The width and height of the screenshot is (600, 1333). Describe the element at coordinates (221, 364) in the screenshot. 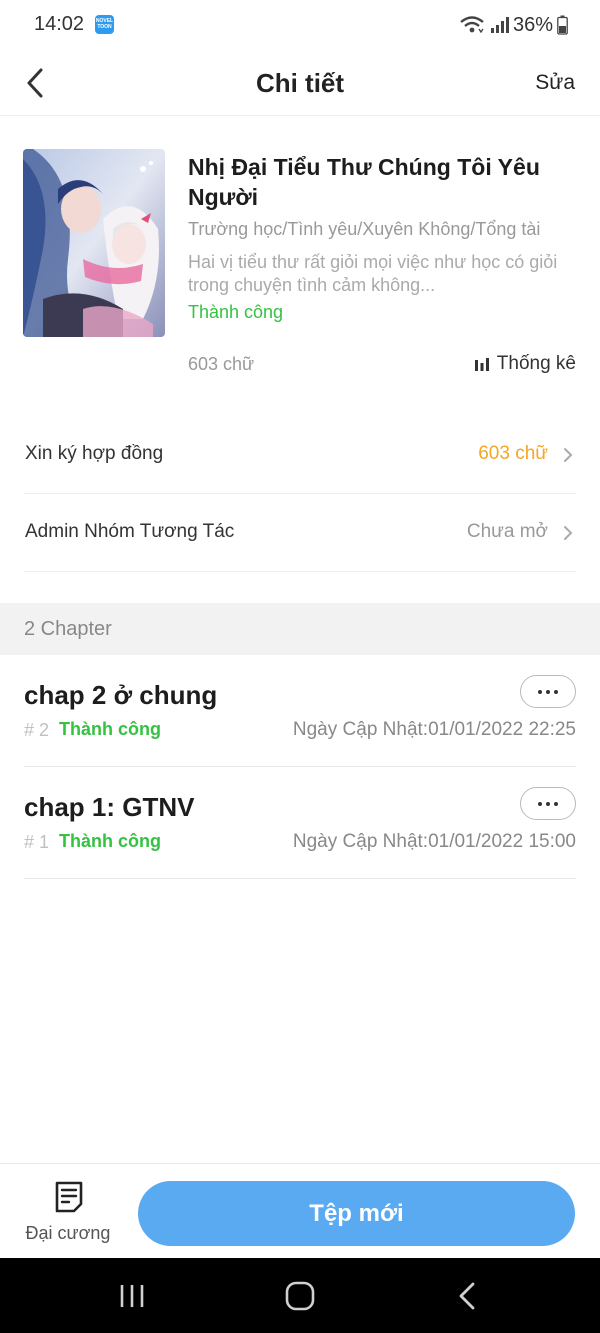

I see `book-word-count: 603 chữ` at that location.